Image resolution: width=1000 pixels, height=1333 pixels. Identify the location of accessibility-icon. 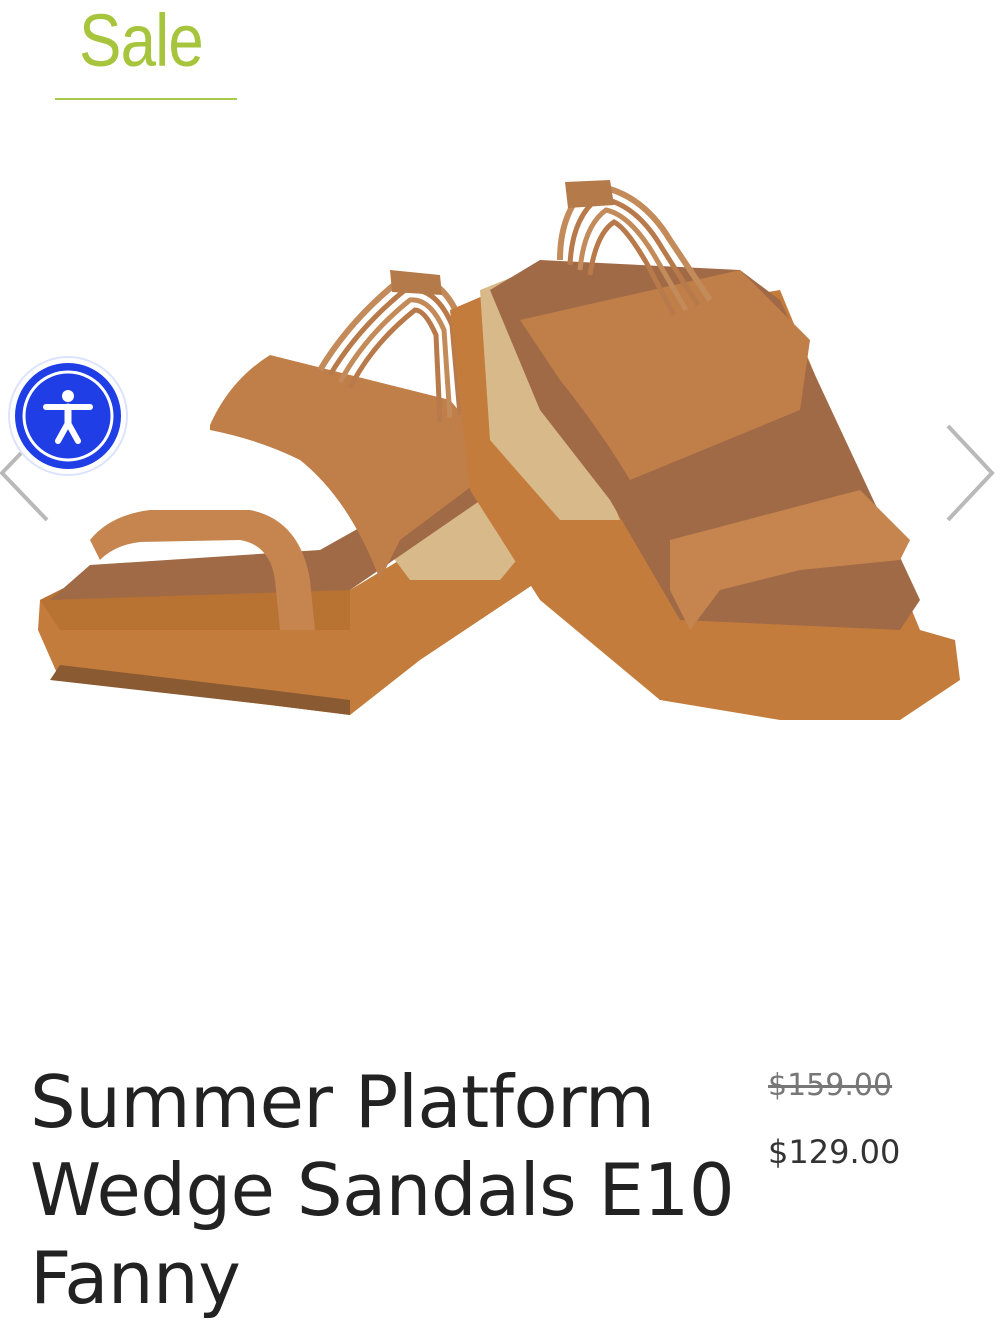
(68, 416).